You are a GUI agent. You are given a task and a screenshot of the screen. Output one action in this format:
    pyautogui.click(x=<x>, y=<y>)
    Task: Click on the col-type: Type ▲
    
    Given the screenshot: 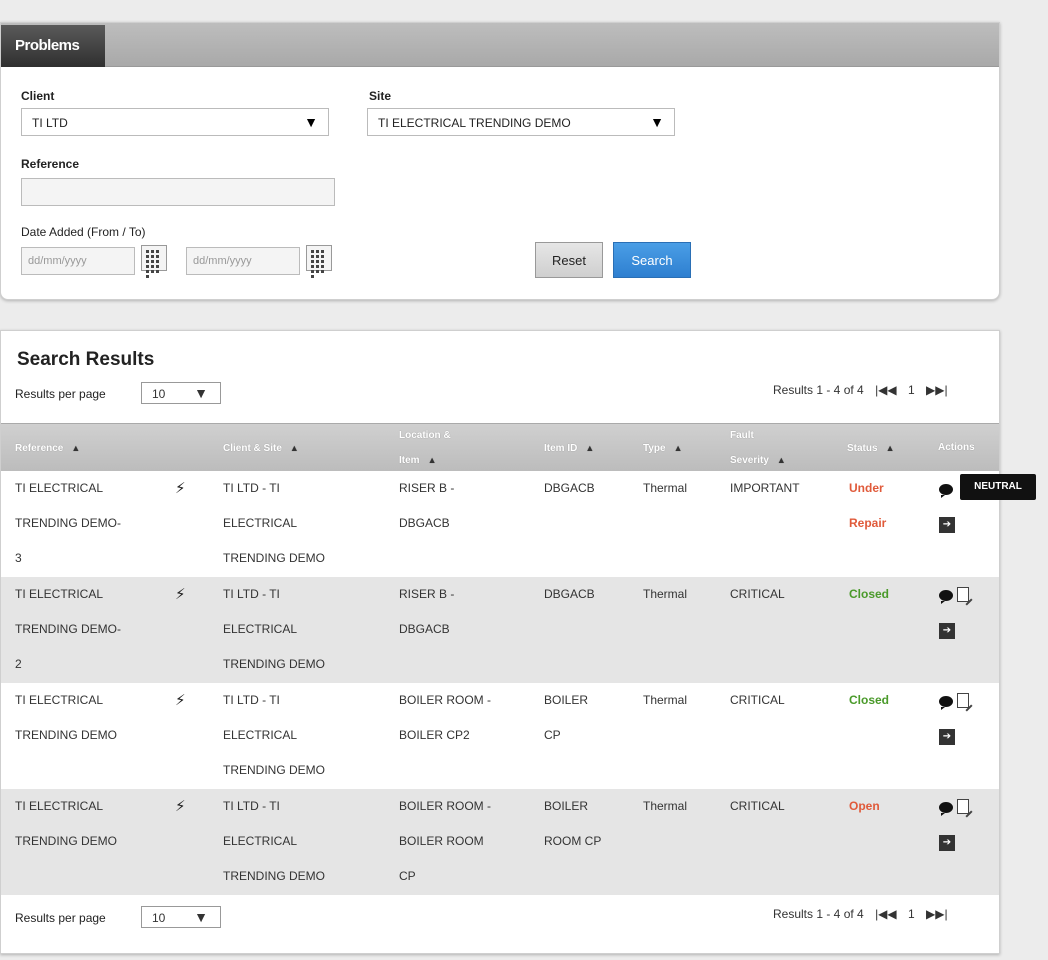 What is the action you would take?
    pyautogui.click(x=663, y=448)
    